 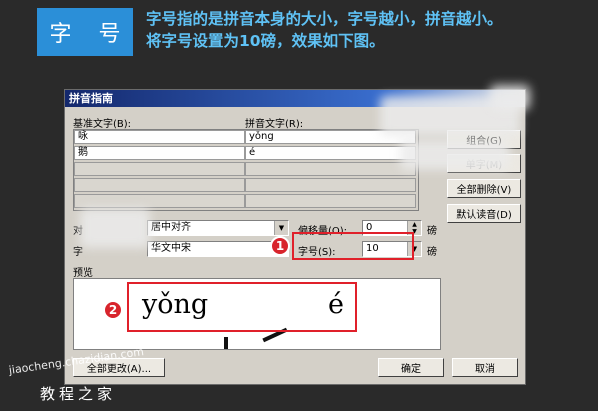 I want to click on phonetic-grid: 咏 yǒng 鹅 é, so click(x=246, y=170).